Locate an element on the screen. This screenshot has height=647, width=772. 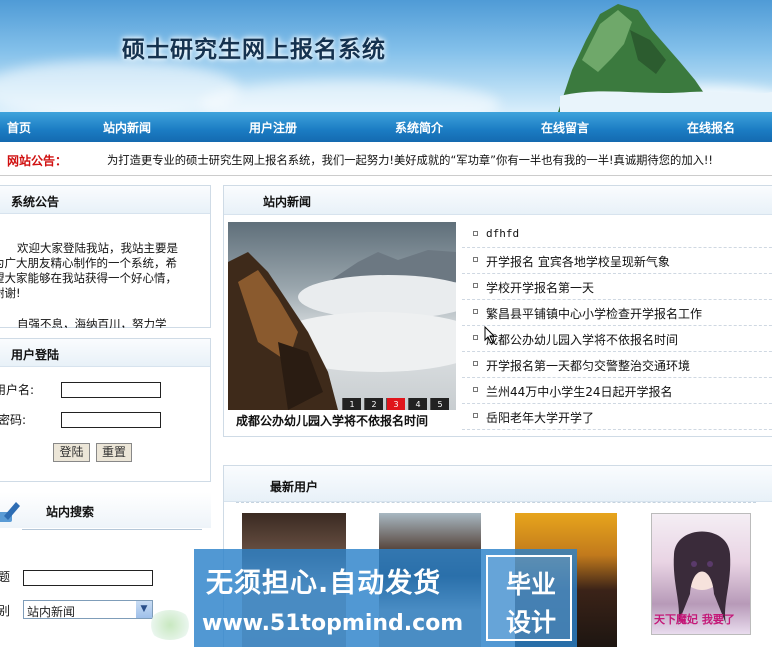
news-title: 站内新闻 is located at coordinates (287, 202).